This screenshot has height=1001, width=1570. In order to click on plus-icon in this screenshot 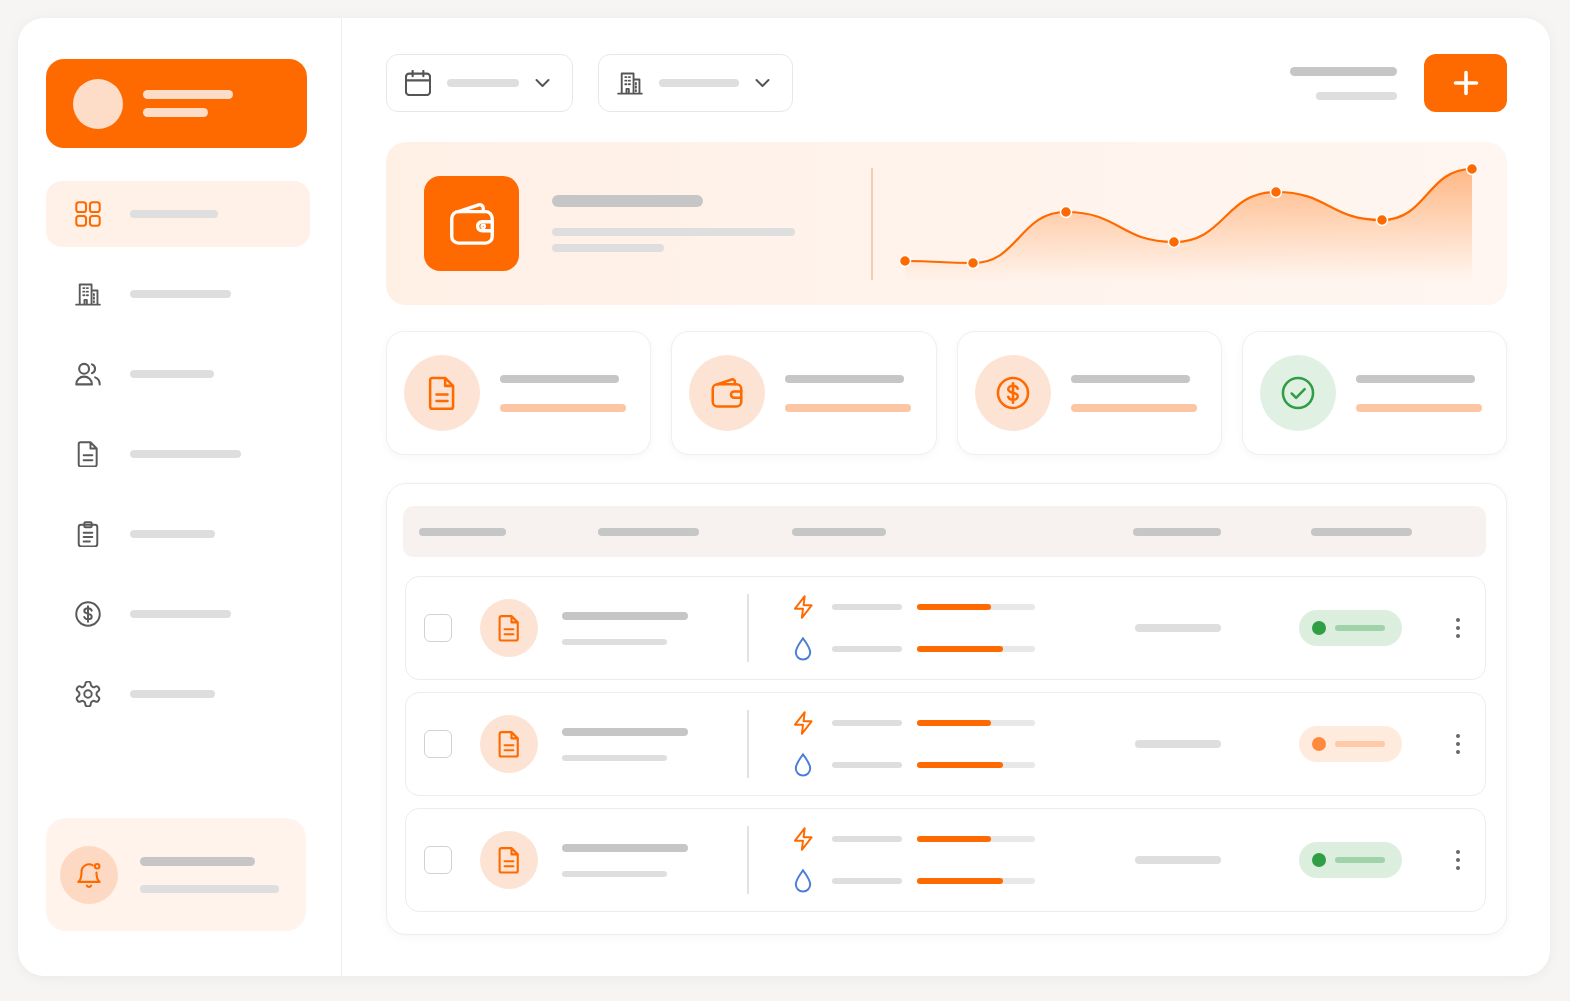, I will do `click(1465, 83)`.